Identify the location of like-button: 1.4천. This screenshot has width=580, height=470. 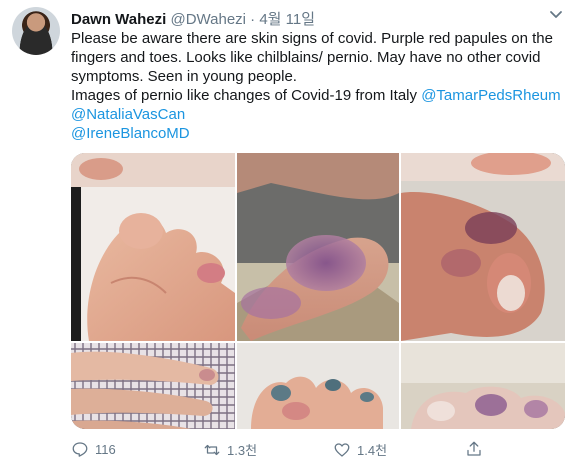
(360, 449).